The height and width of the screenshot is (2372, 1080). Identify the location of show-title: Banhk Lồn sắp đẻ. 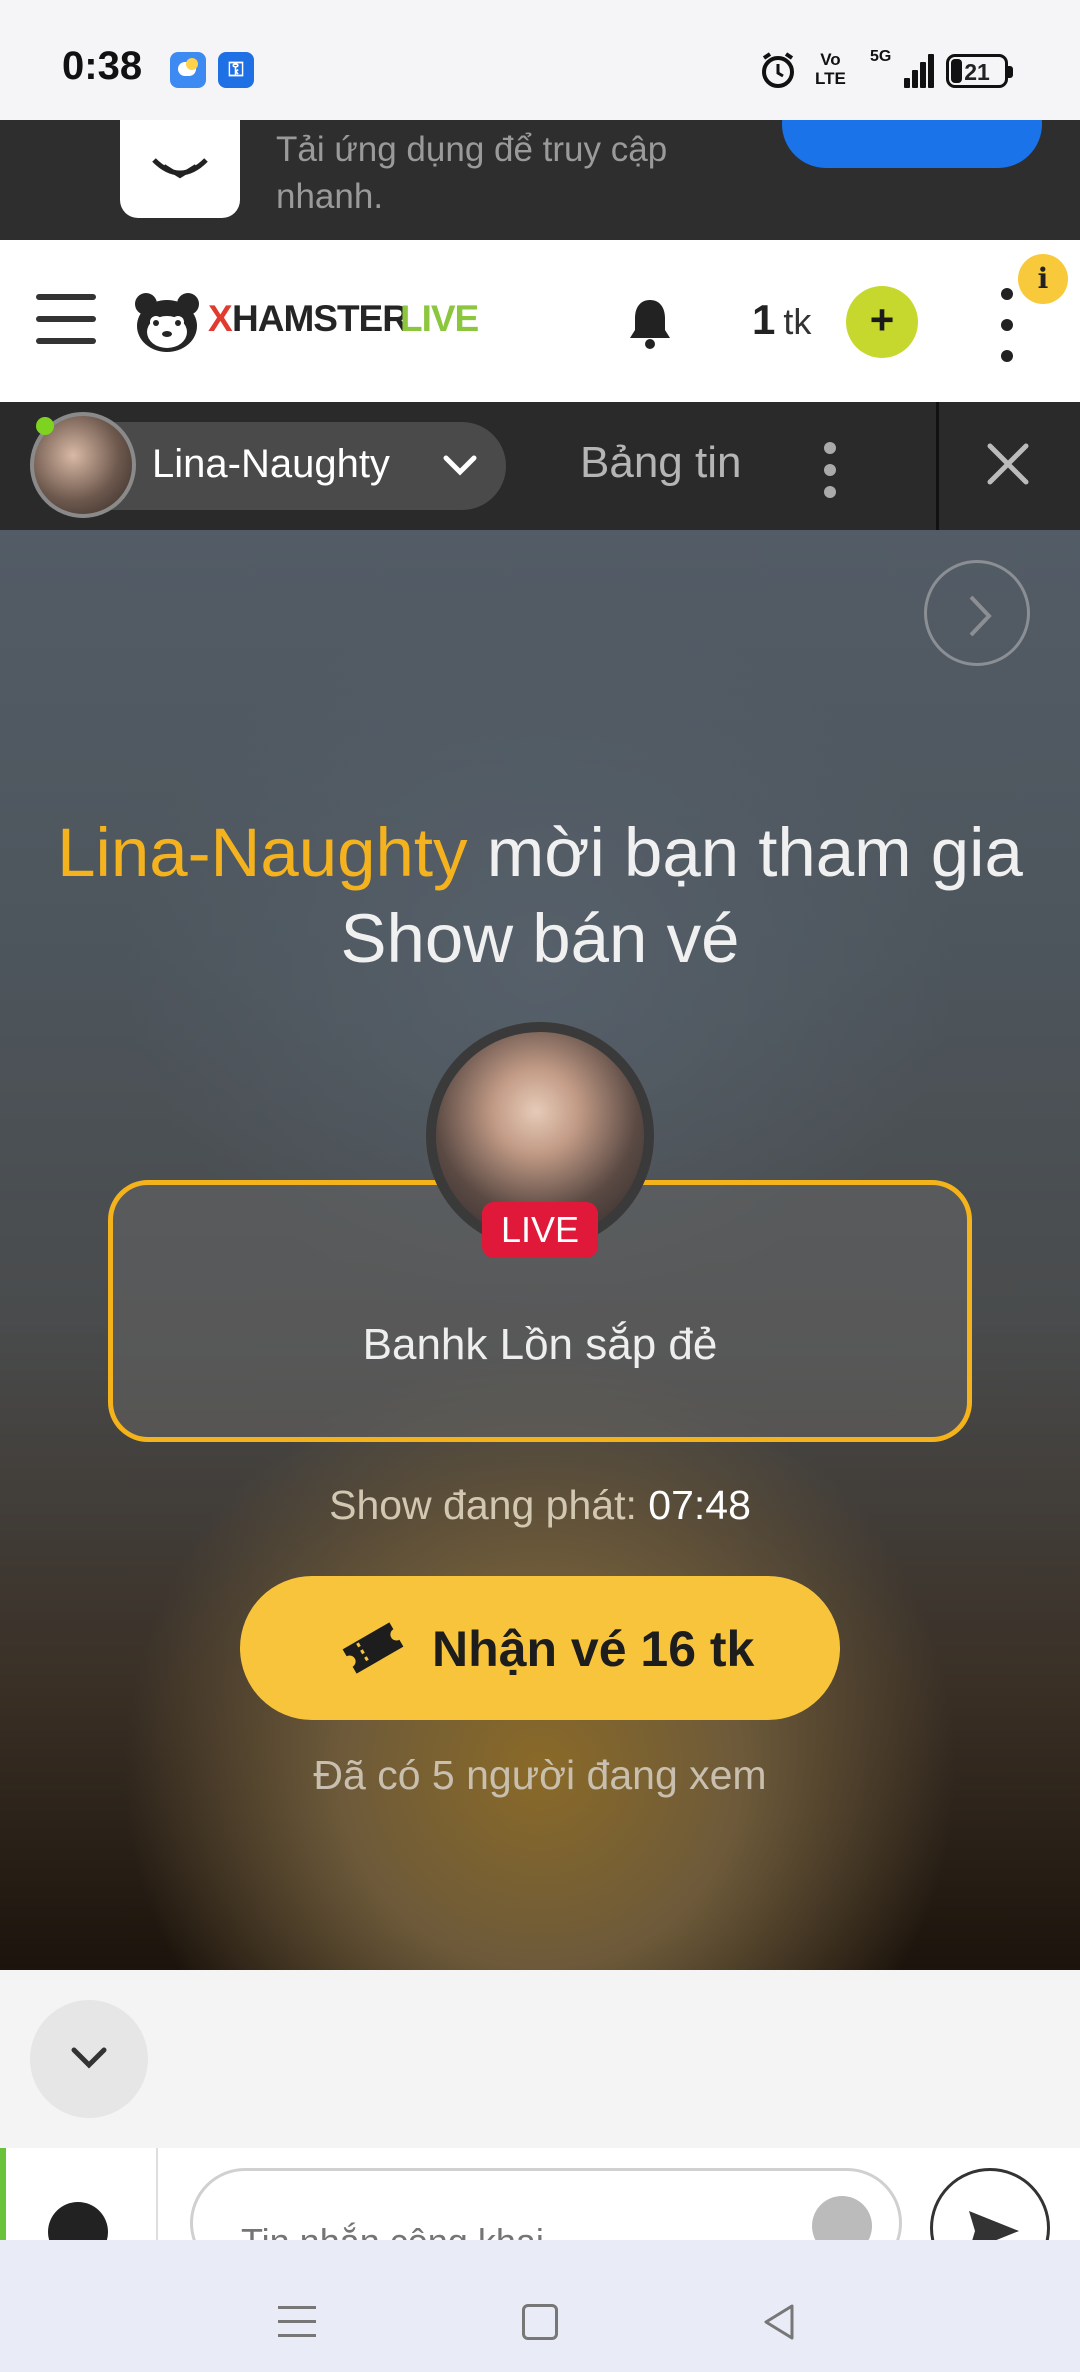
(540, 1344).